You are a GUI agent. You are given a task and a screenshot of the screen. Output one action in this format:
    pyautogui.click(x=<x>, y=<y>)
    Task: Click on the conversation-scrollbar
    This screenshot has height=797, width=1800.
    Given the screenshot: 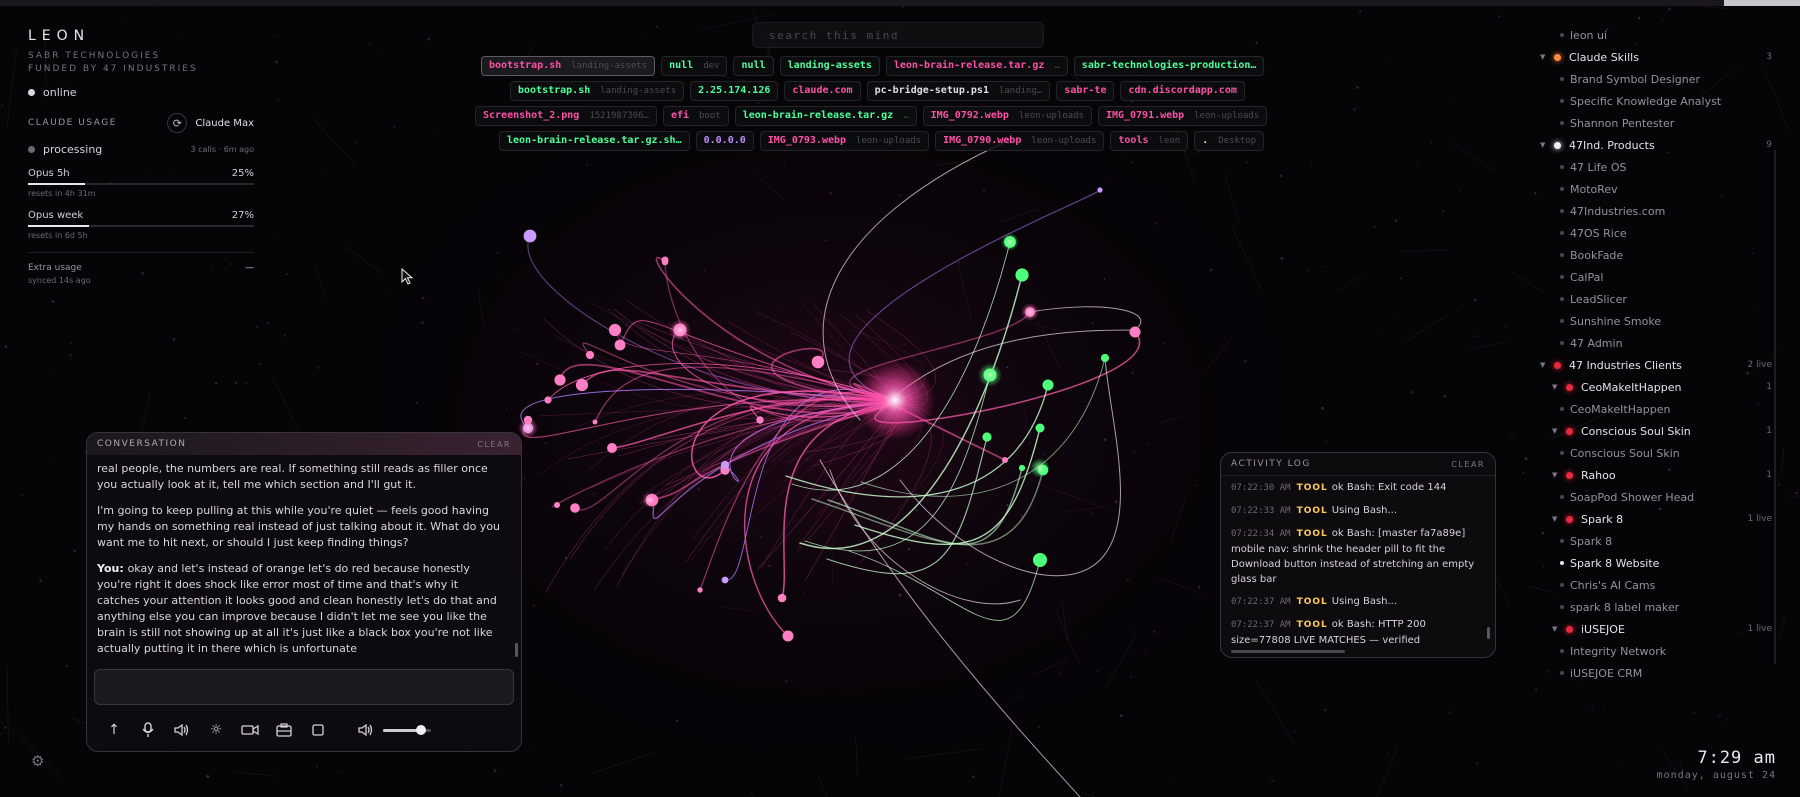 What is the action you would take?
    pyautogui.click(x=516, y=650)
    